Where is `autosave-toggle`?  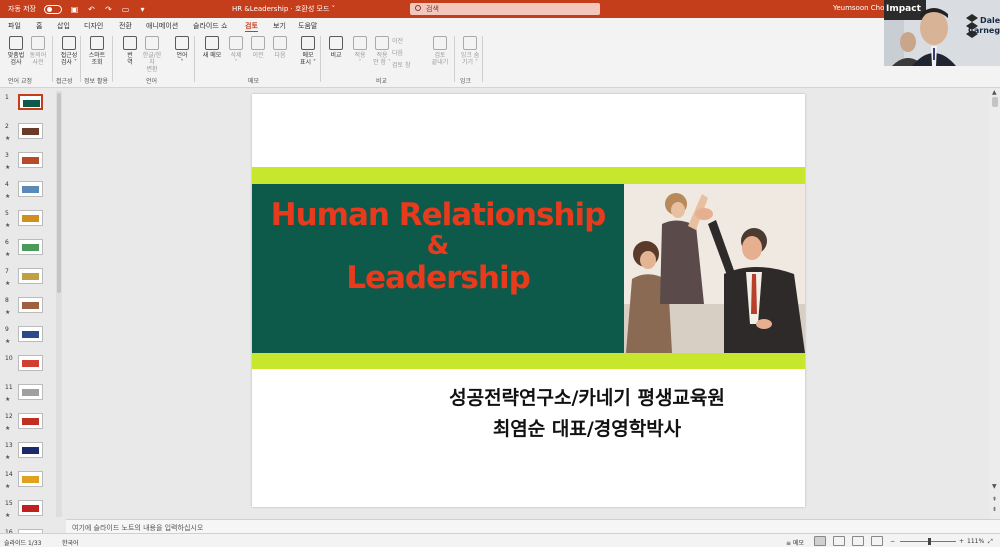
autosave-toggle is located at coordinates (53, 9).